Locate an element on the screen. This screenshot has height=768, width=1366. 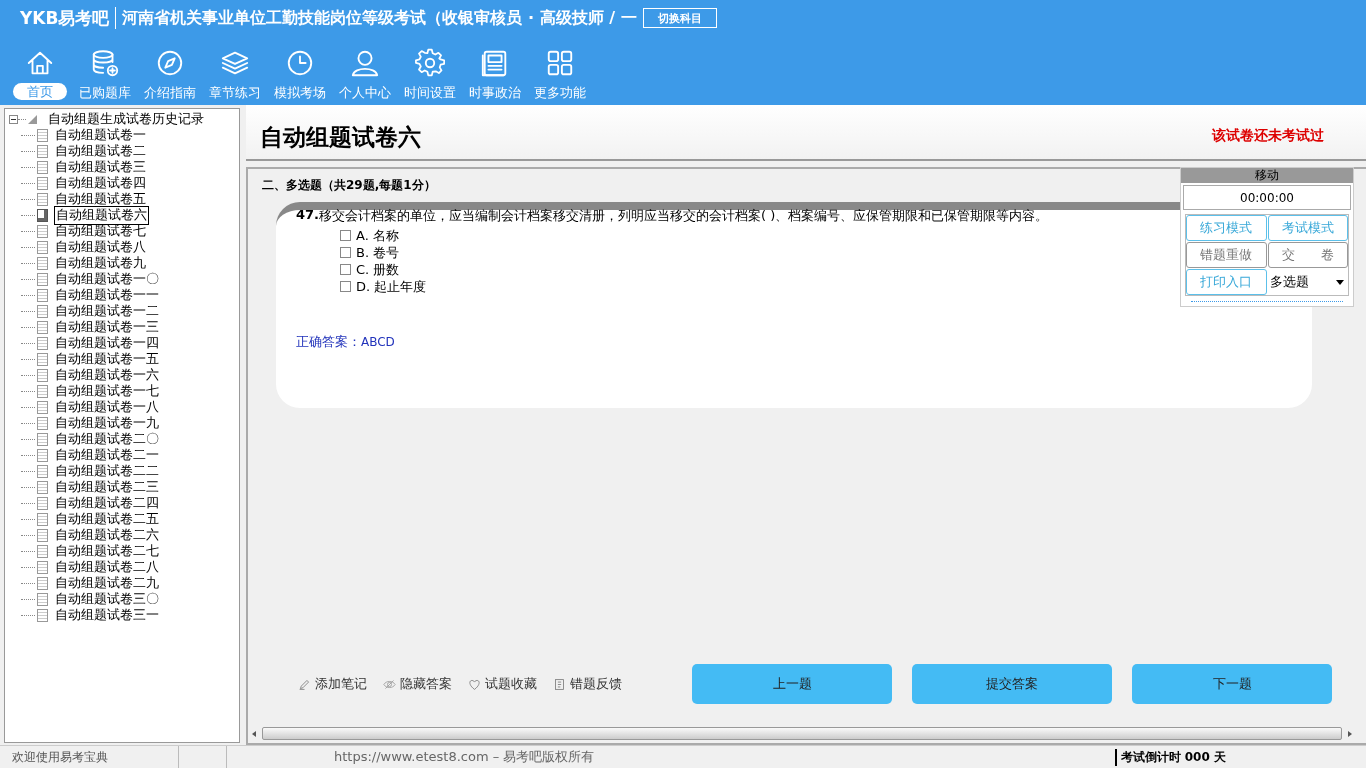
nav-button: 上一题 is located at coordinates (792, 684).